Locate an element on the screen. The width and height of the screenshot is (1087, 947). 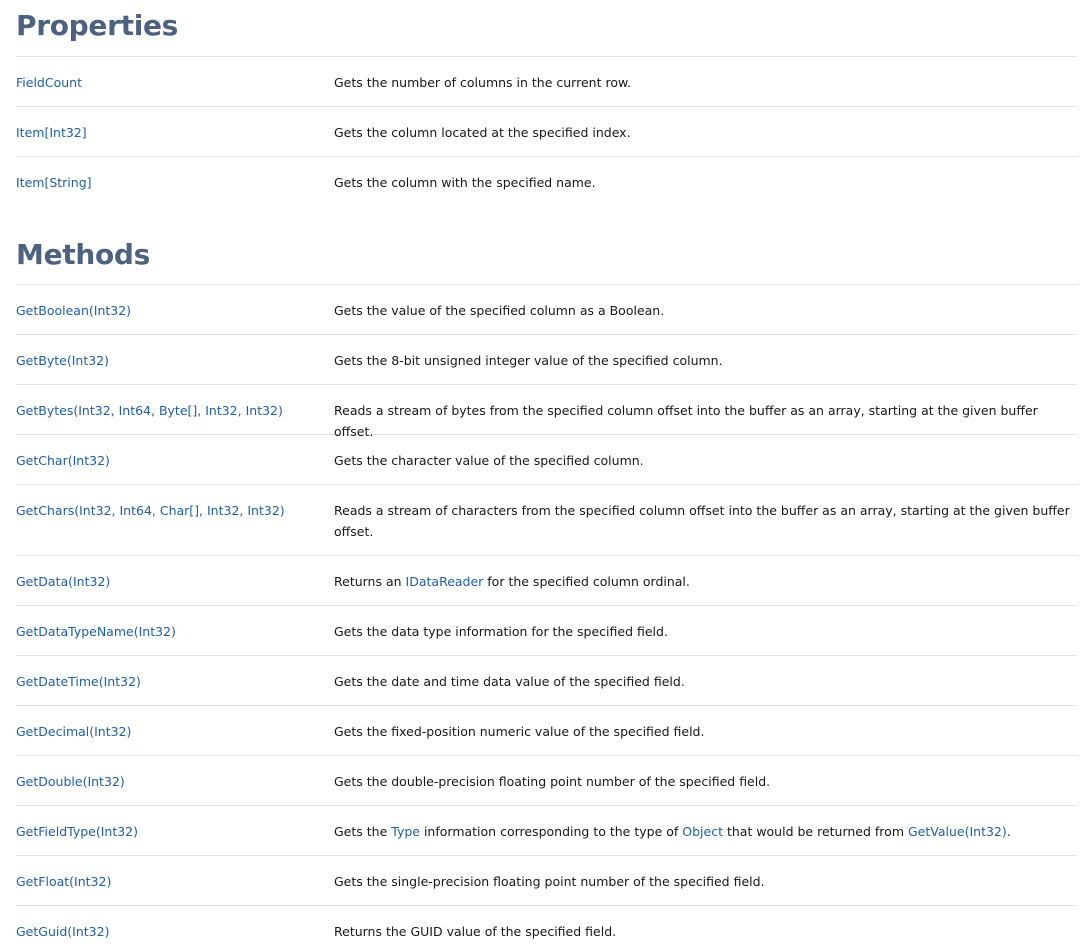
description-text: that would be returned from is located at coordinates (815, 831).